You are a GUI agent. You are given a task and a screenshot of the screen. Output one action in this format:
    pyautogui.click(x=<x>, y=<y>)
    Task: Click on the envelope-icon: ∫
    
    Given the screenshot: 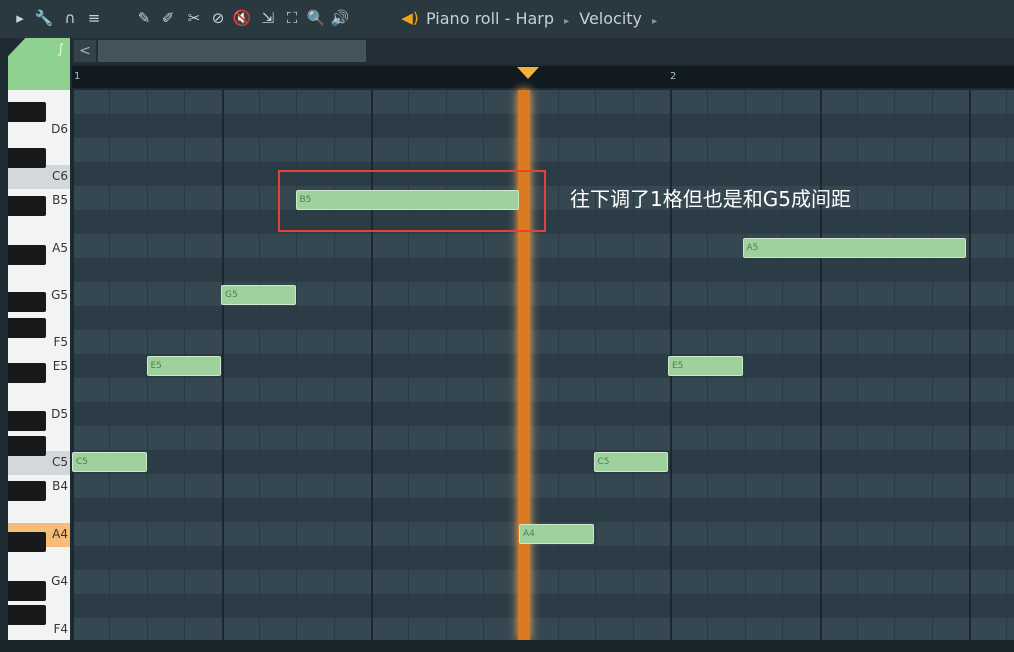 What is the action you would take?
    pyautogui.click(x=60, y=49)
    